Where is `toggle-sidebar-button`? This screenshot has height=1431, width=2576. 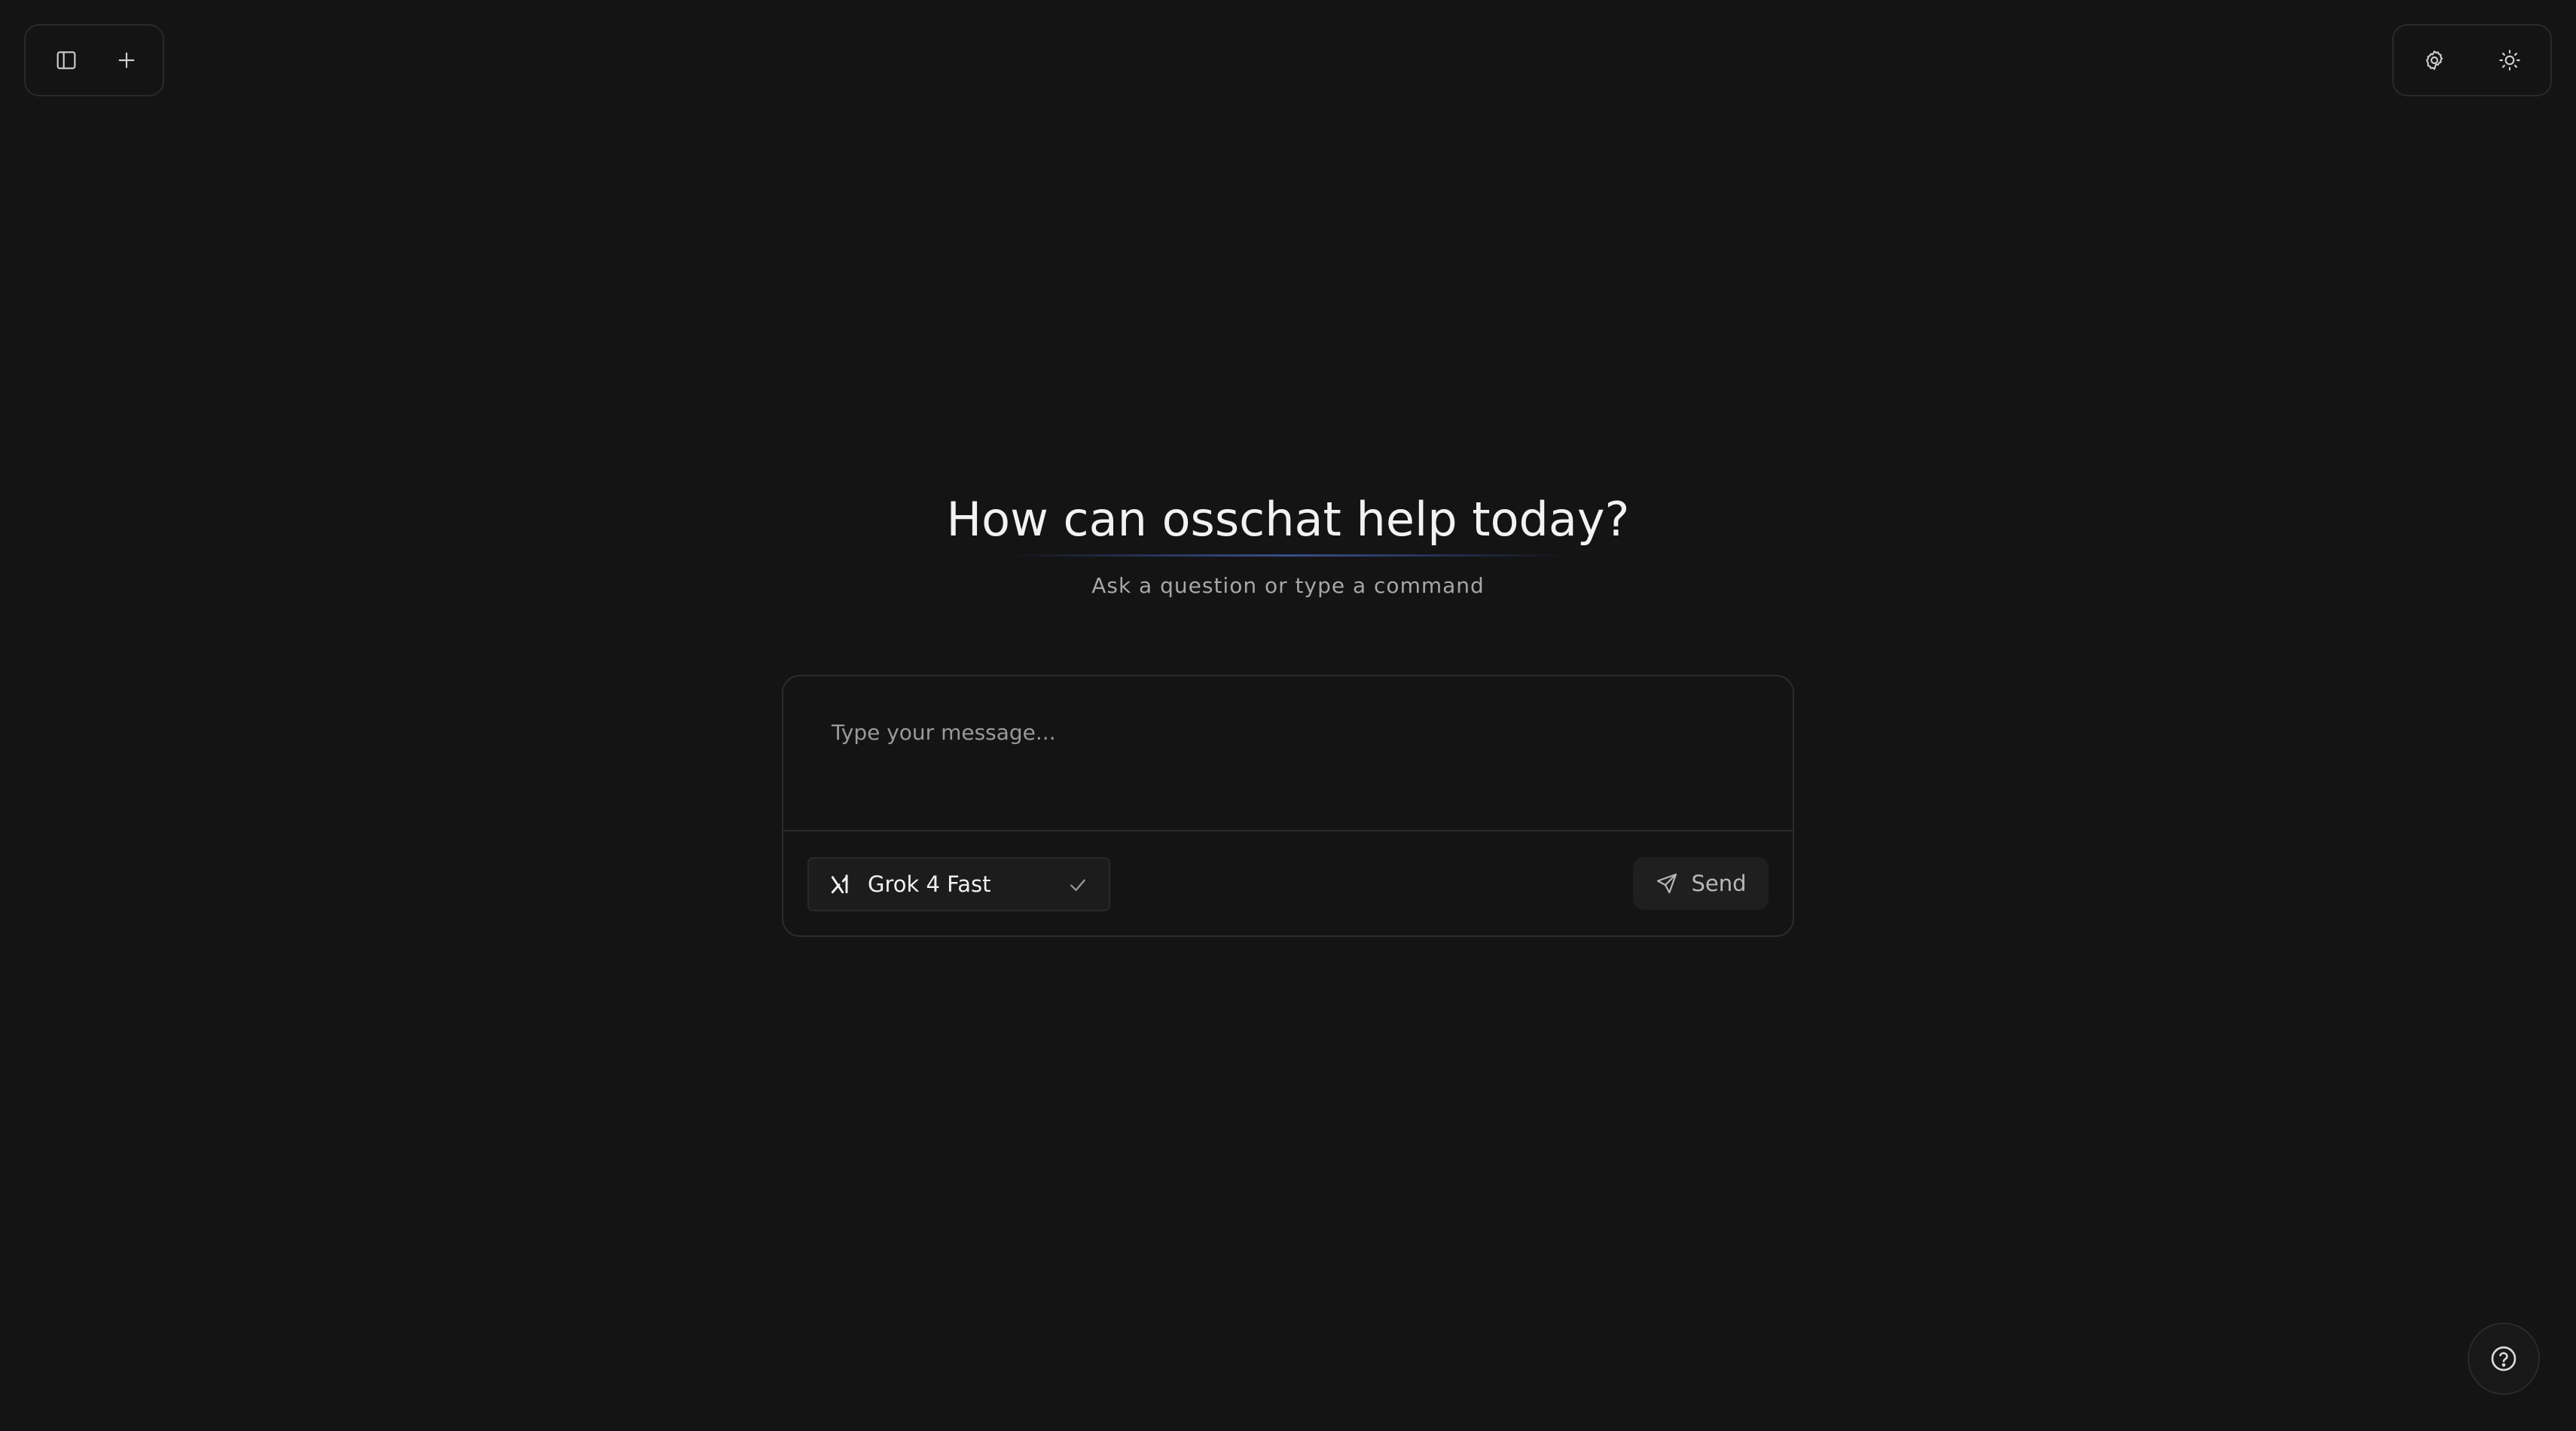
toggle-sidebar-button is located at coordinates (67, 60).